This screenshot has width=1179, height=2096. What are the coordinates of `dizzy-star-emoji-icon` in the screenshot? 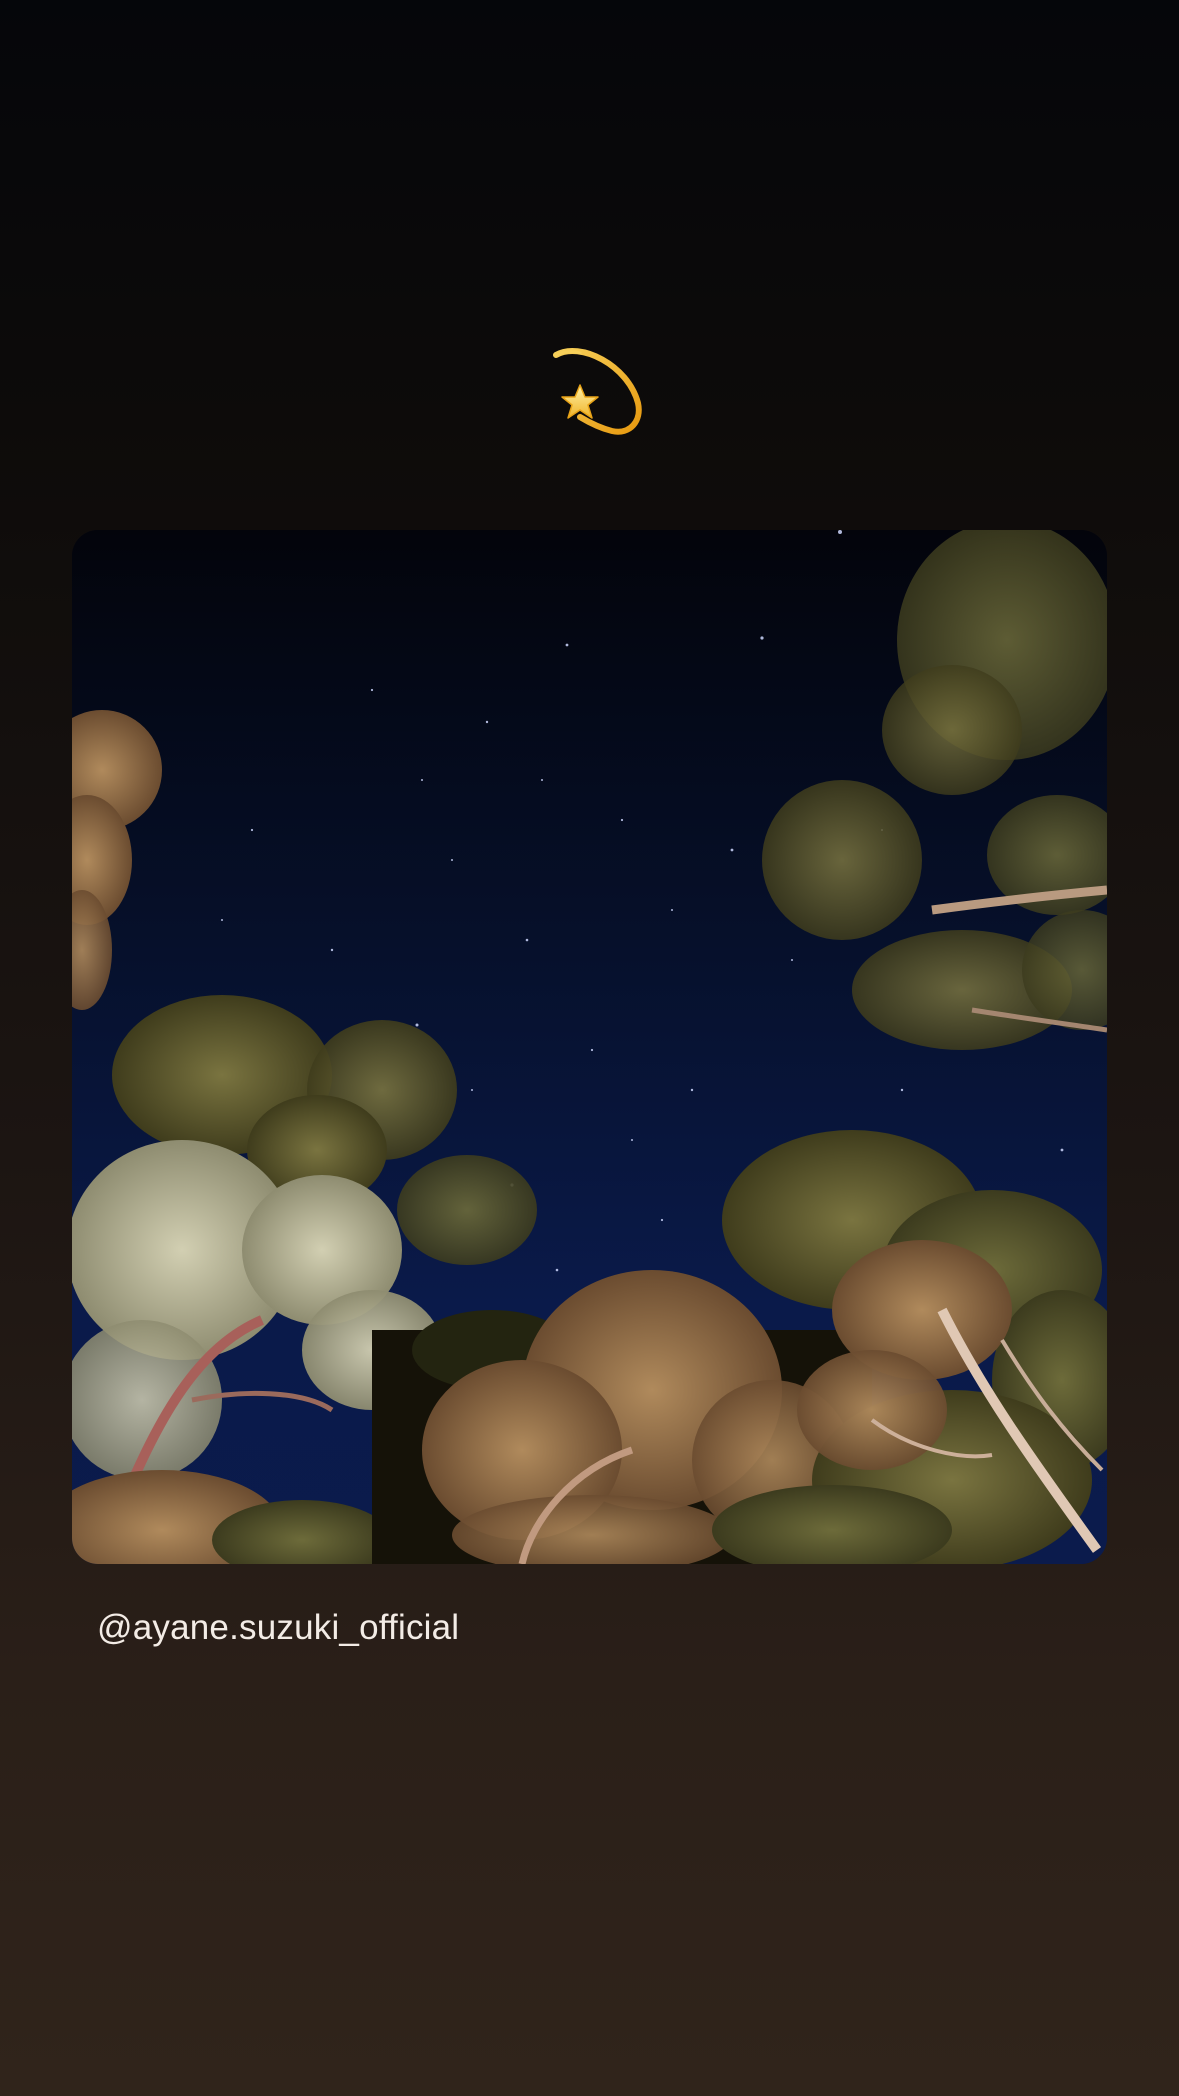 It's located at (597, 392).